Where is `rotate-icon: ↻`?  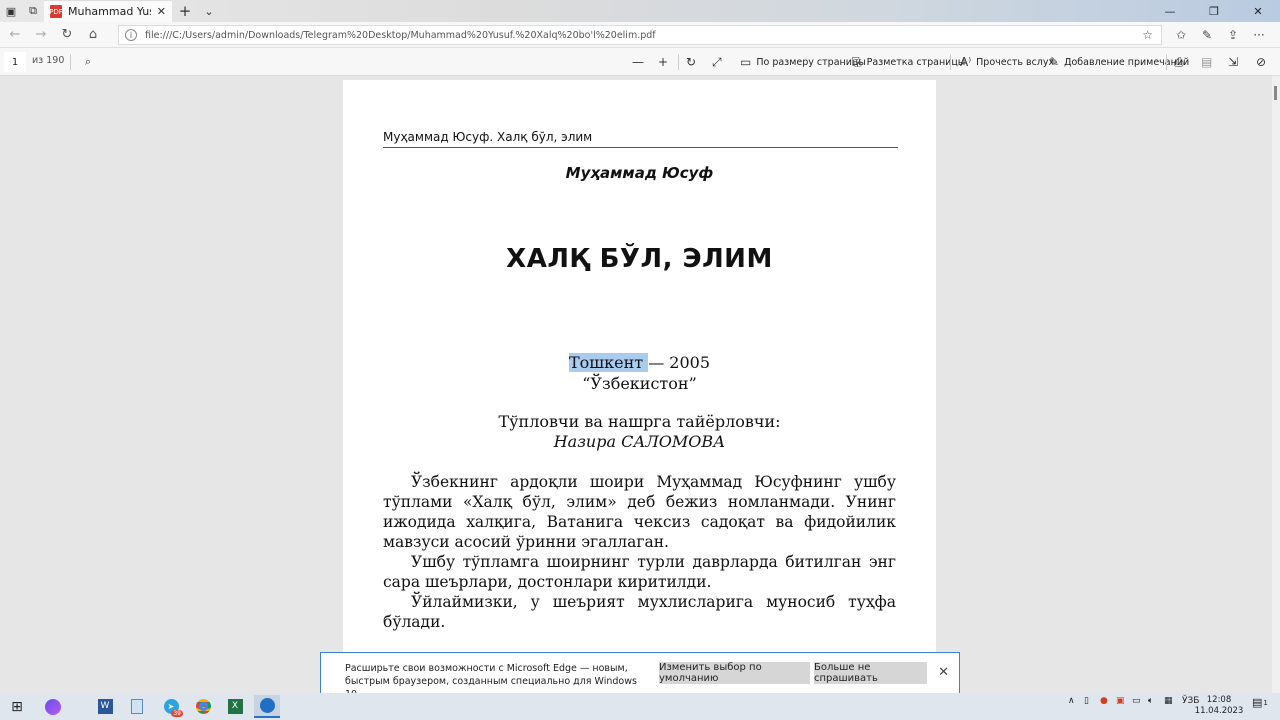
rotate-icon: ↻ is located at coordinates (691, 62).